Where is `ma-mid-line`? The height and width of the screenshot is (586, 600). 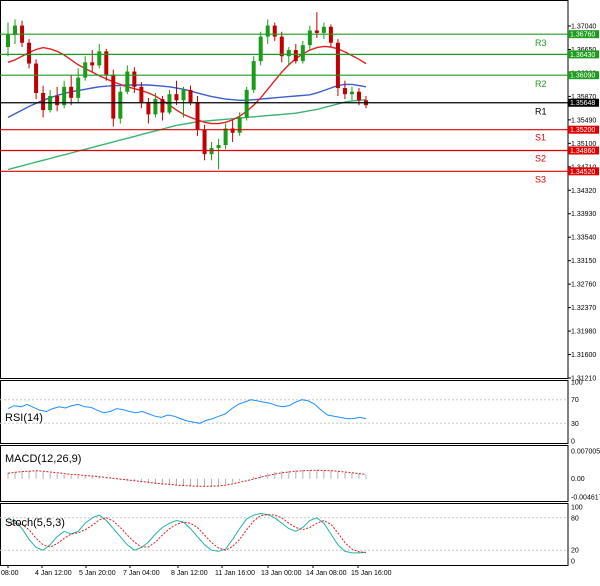
ma-mid-line is located at coordinates (187, 101).